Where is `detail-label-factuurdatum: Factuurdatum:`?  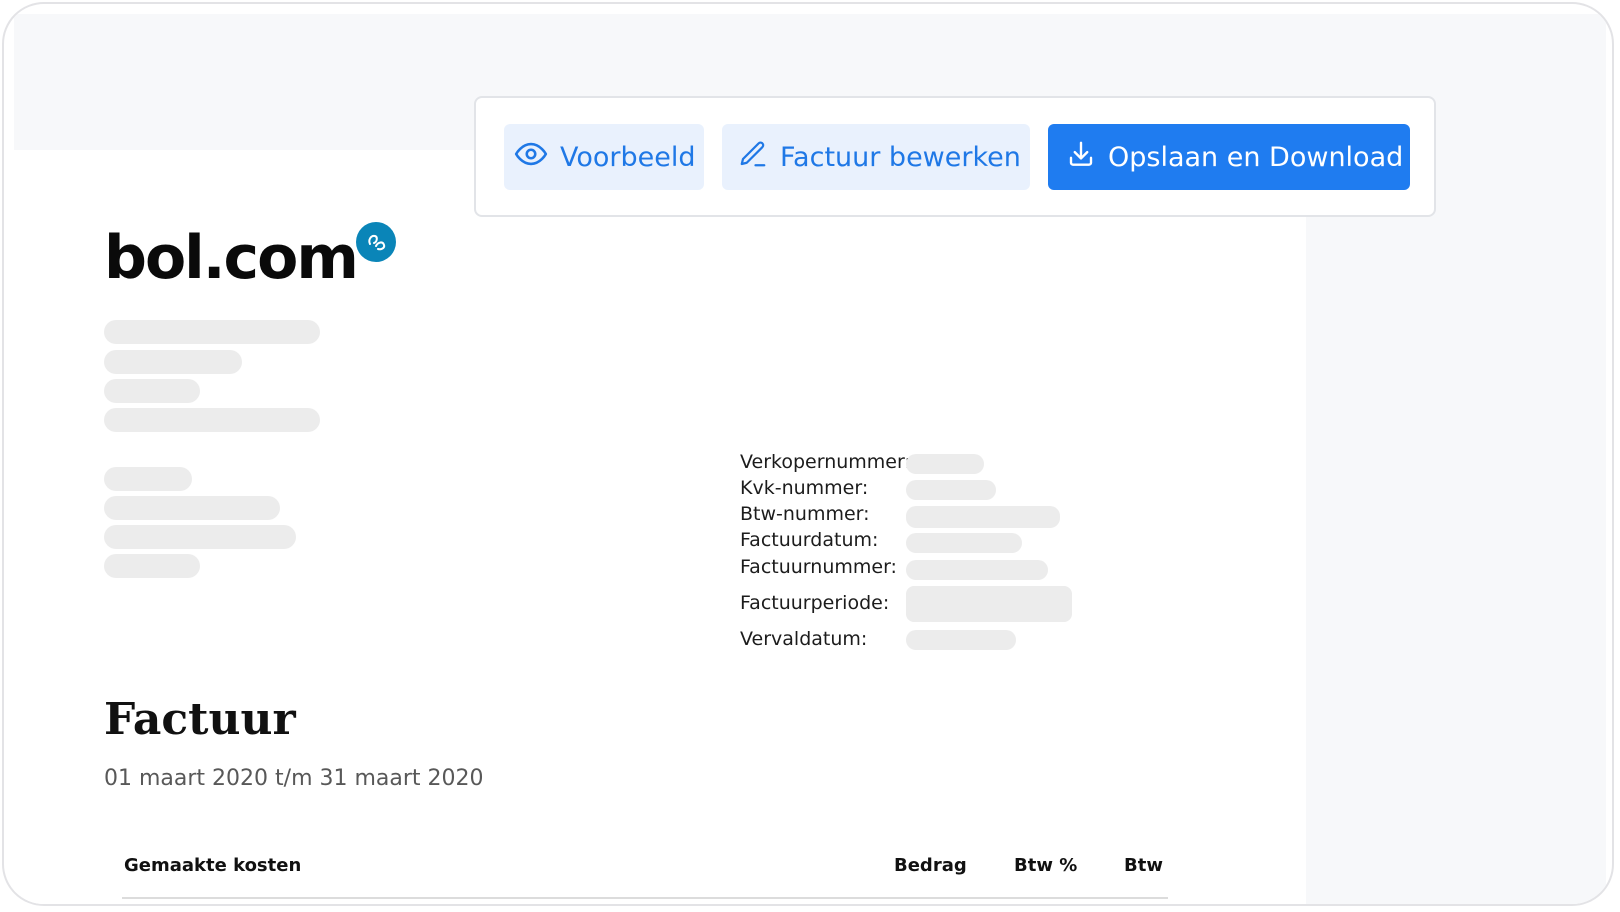
detail-label-factuurdatum: Factuurdatum: is located at coordinates (809, 540).